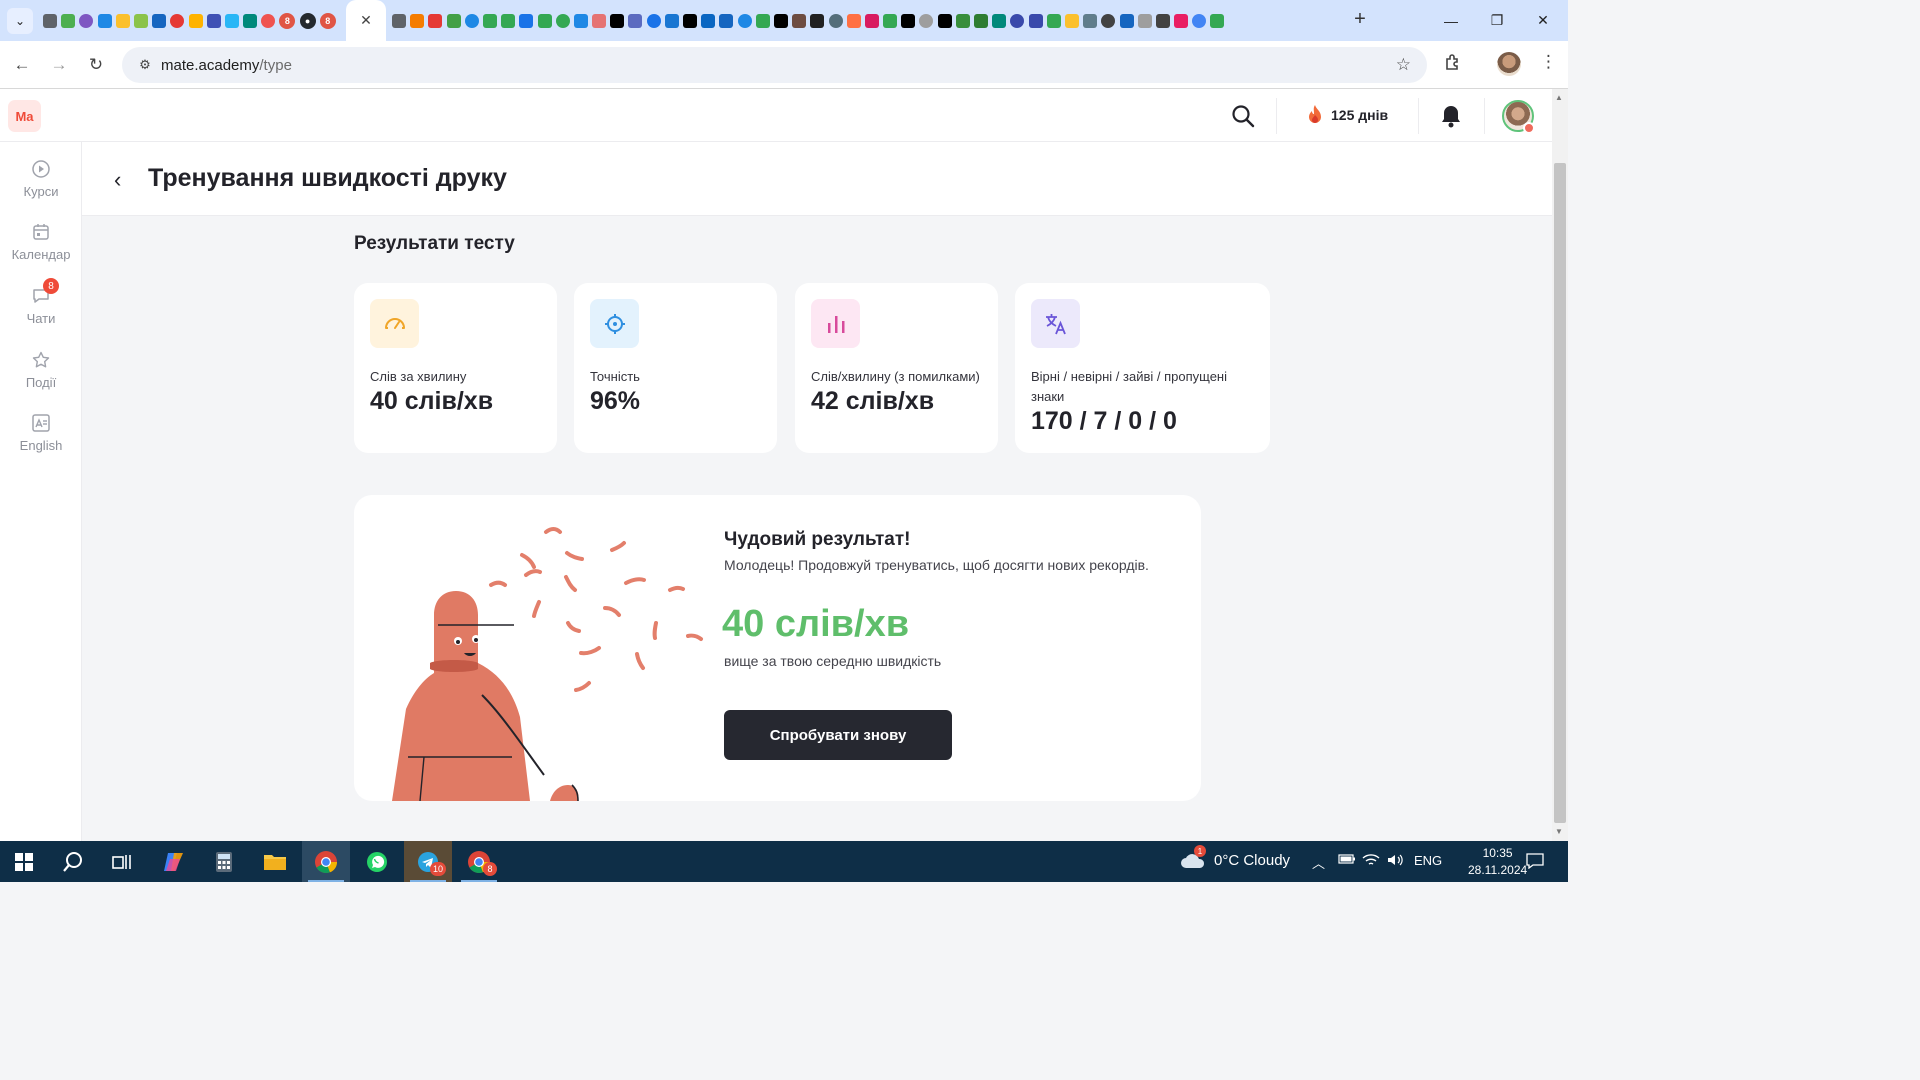 The height and width of the screenshot is (1080, 1920). I want to click on scroll-down-arrow-icon: ▼, so click(1559, 831).